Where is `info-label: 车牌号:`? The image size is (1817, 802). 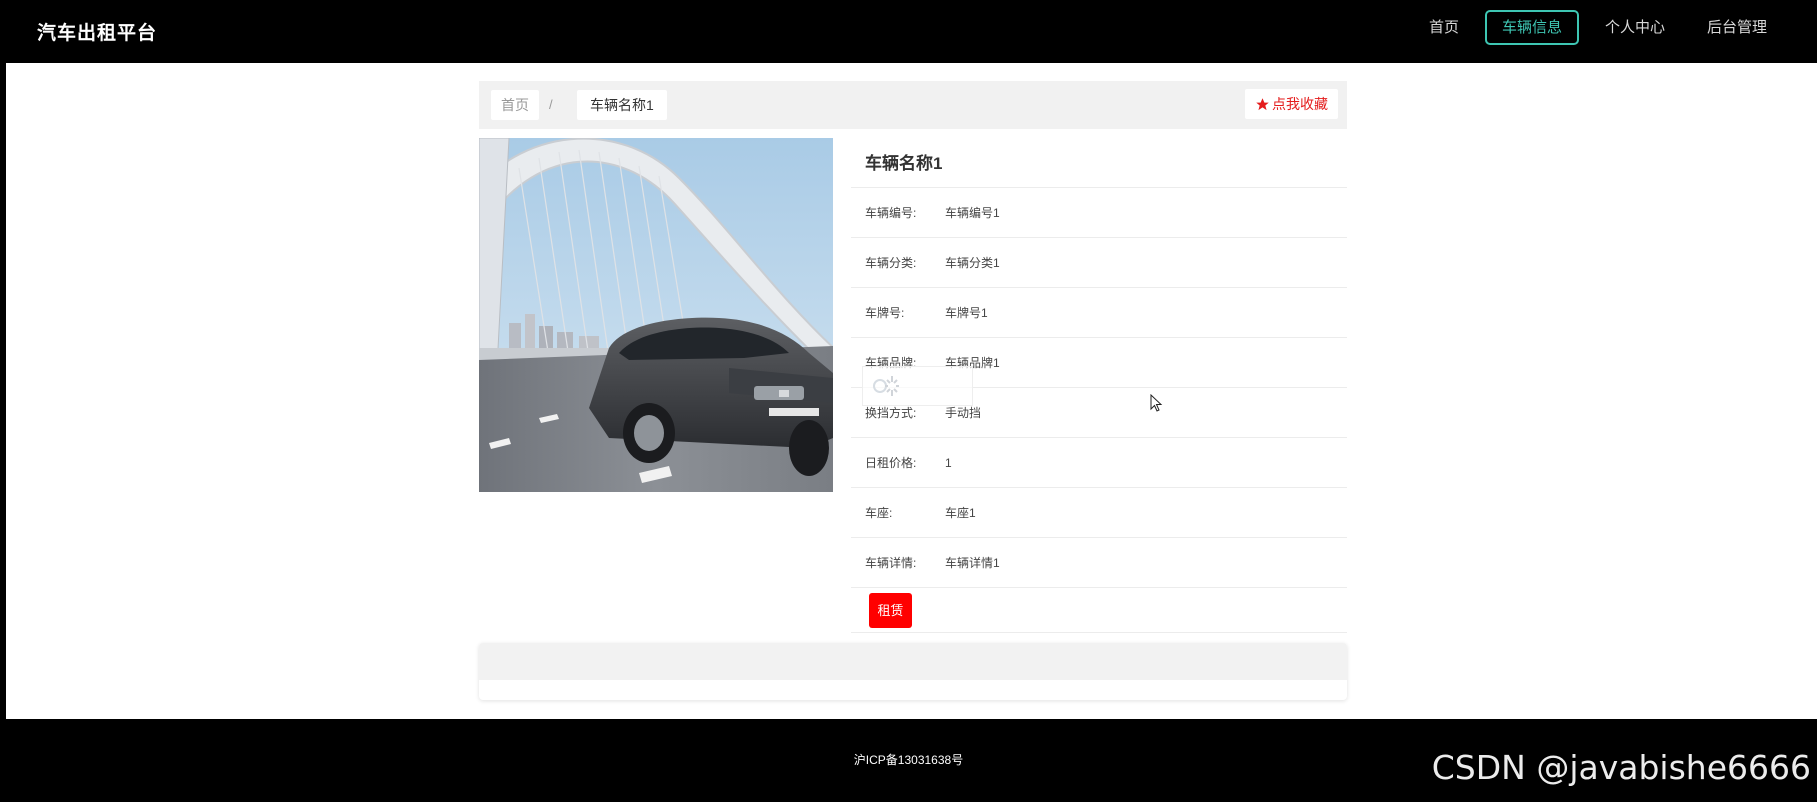 info-label: 车牌号: is located at coordinates (885, 313).